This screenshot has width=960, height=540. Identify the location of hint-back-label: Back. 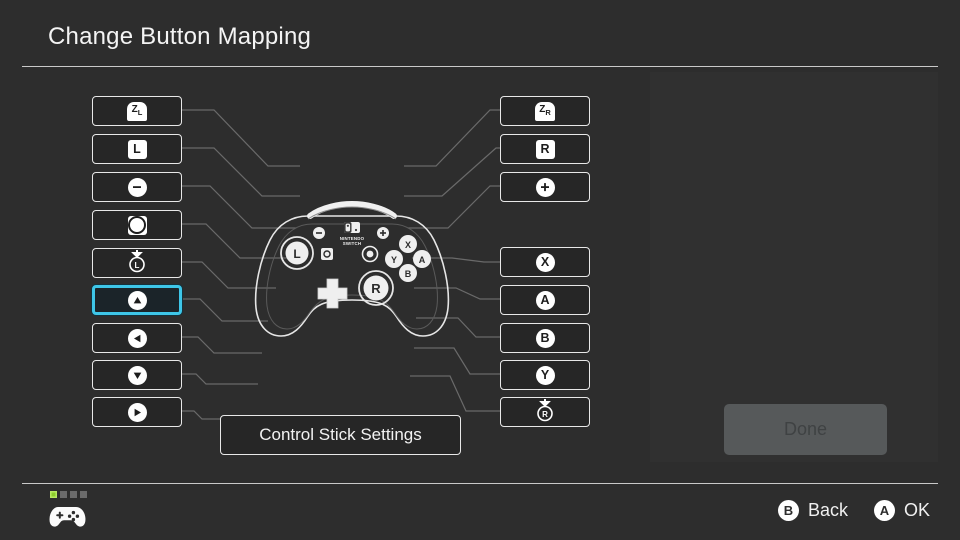
(827, 510).